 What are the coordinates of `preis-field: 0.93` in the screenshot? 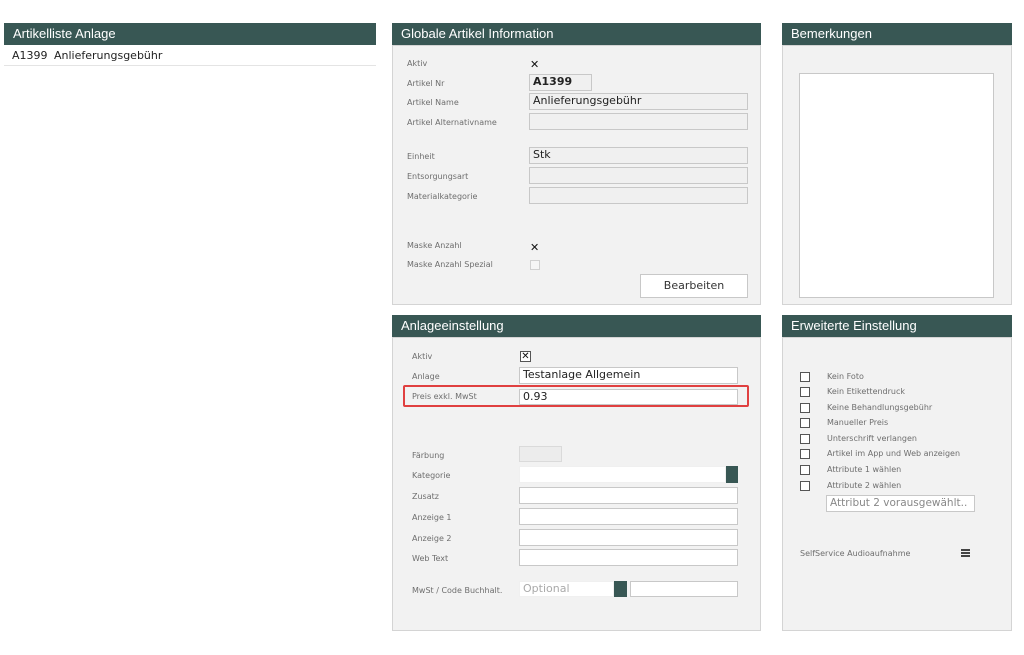 It's located at (628, 397).